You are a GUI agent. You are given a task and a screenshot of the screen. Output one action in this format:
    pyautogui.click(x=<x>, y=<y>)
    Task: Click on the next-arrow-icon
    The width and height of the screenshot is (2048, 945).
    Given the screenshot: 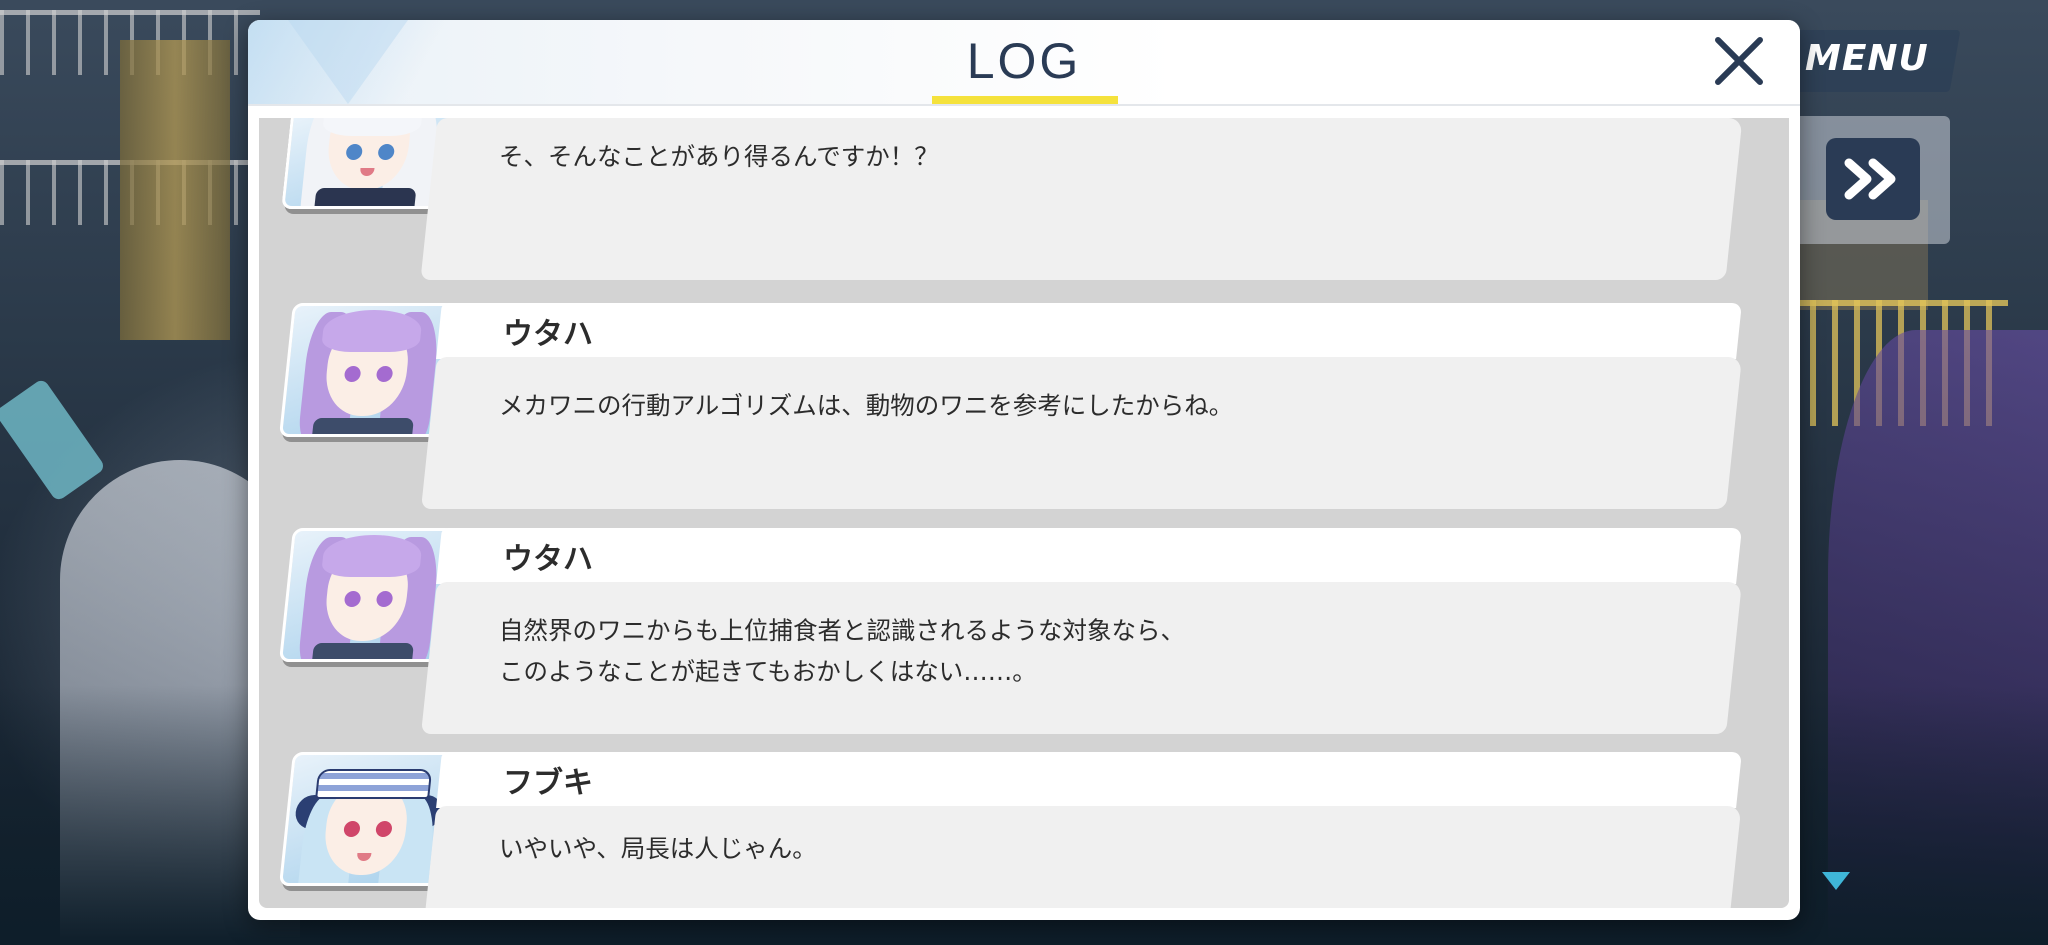 What is the action you would take?
    pyautogui.click(x=1836, y=881)
    